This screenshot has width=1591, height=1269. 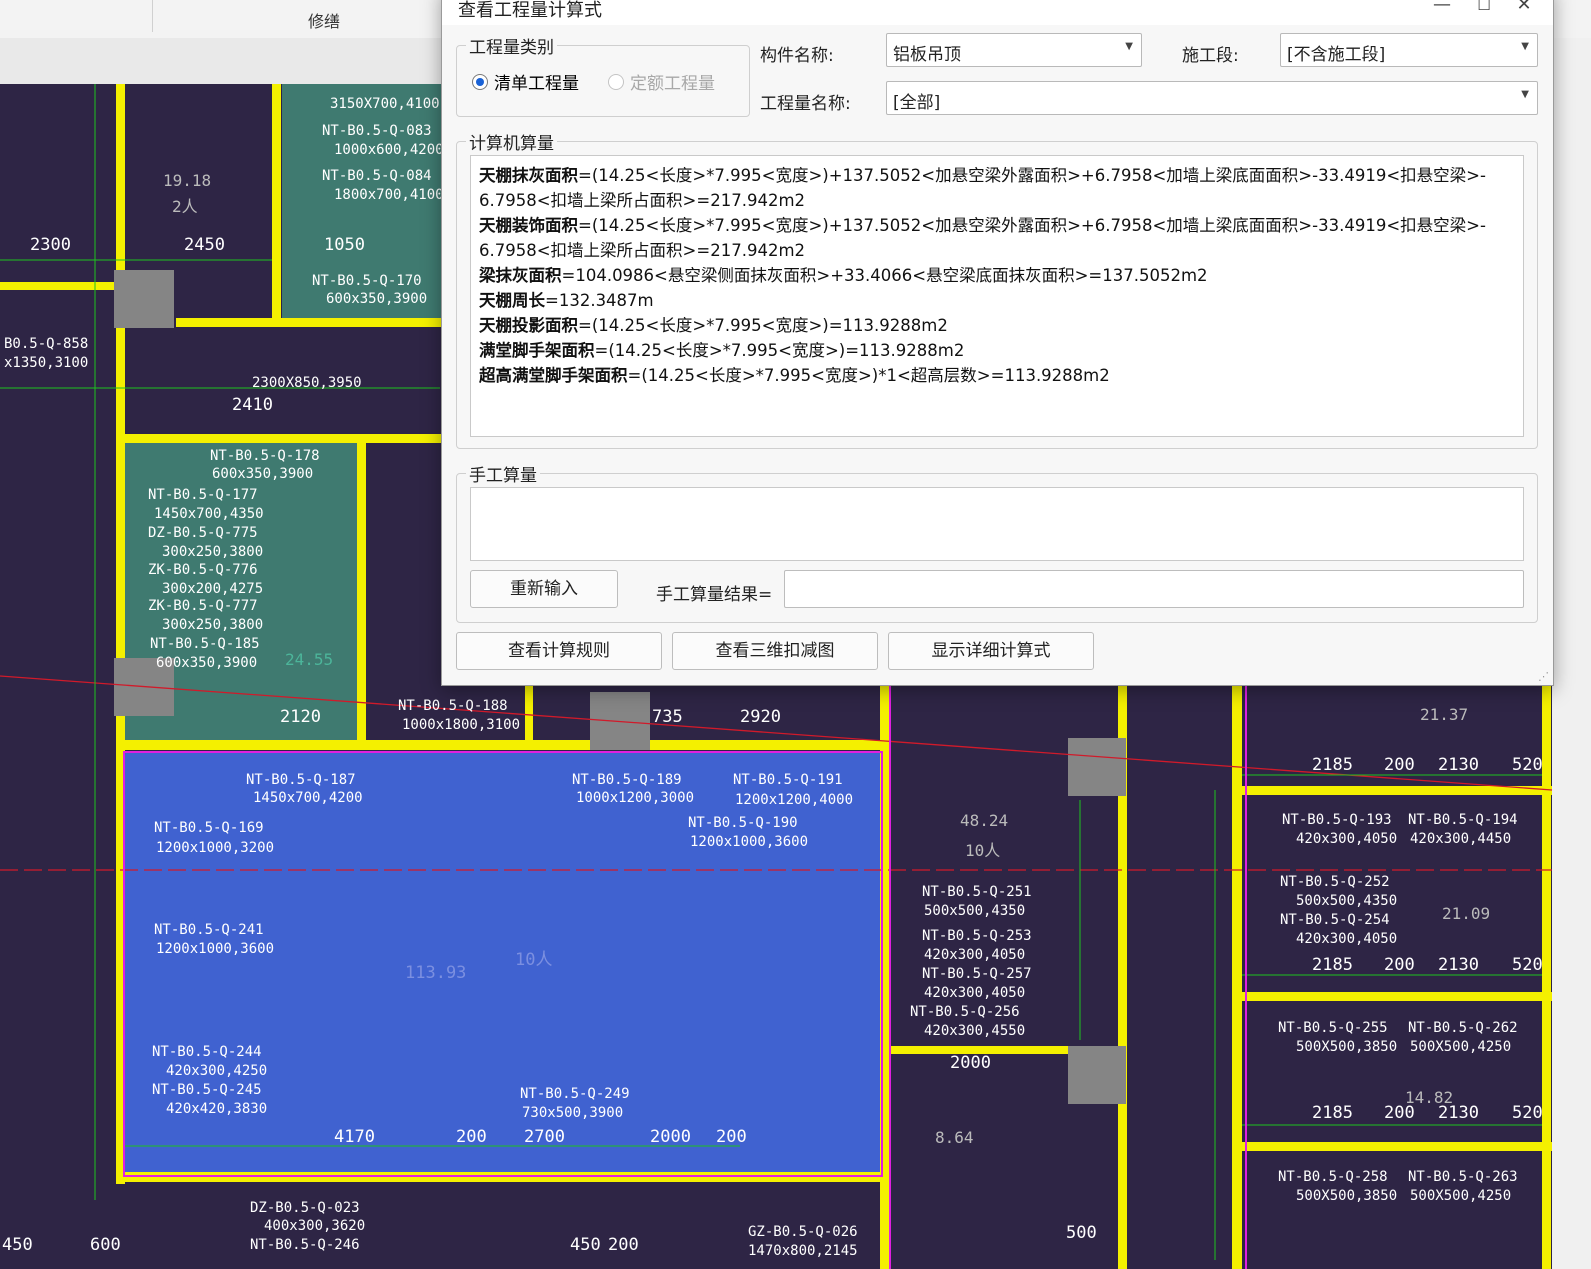 I want to click on label-084: NT-B0.5-Q-084, so click(x=377, y=176).